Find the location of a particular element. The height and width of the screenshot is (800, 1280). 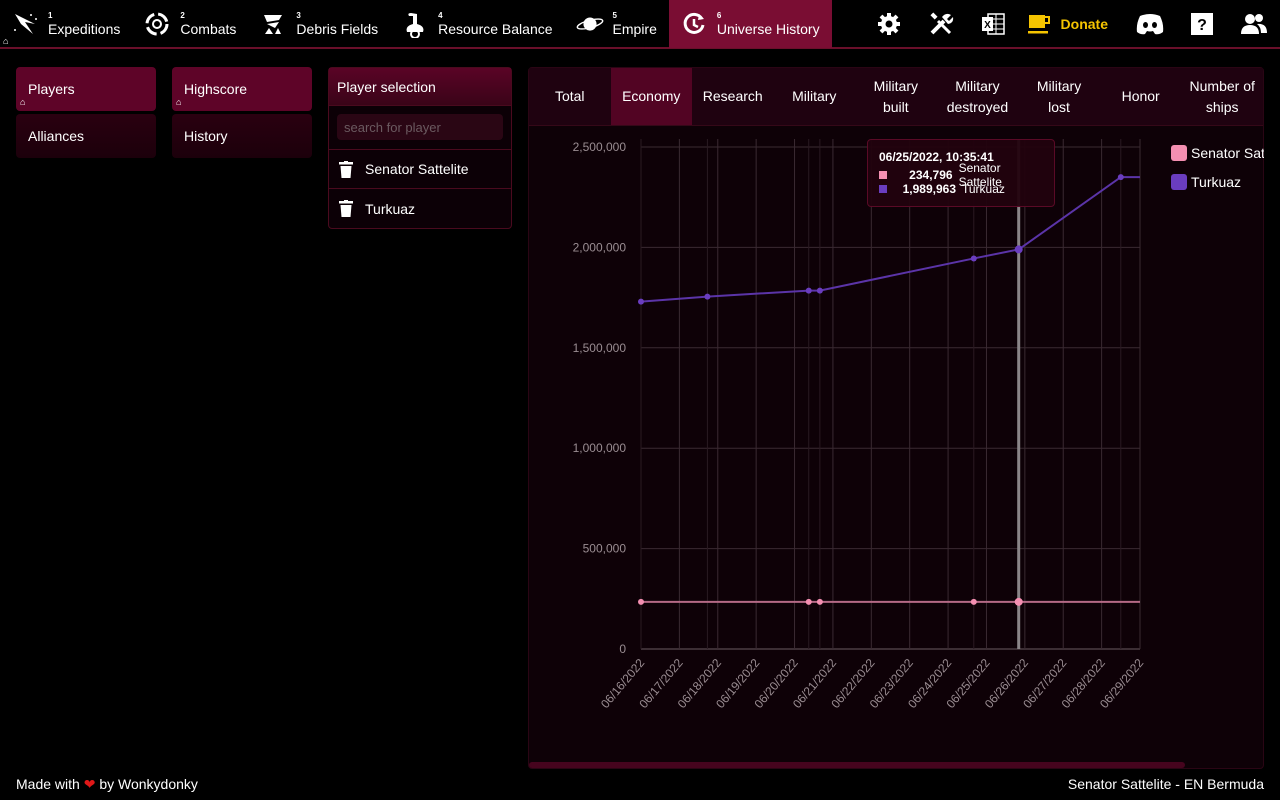

y-tick-label: 2,000,000 is located at coordinates (600, 247).